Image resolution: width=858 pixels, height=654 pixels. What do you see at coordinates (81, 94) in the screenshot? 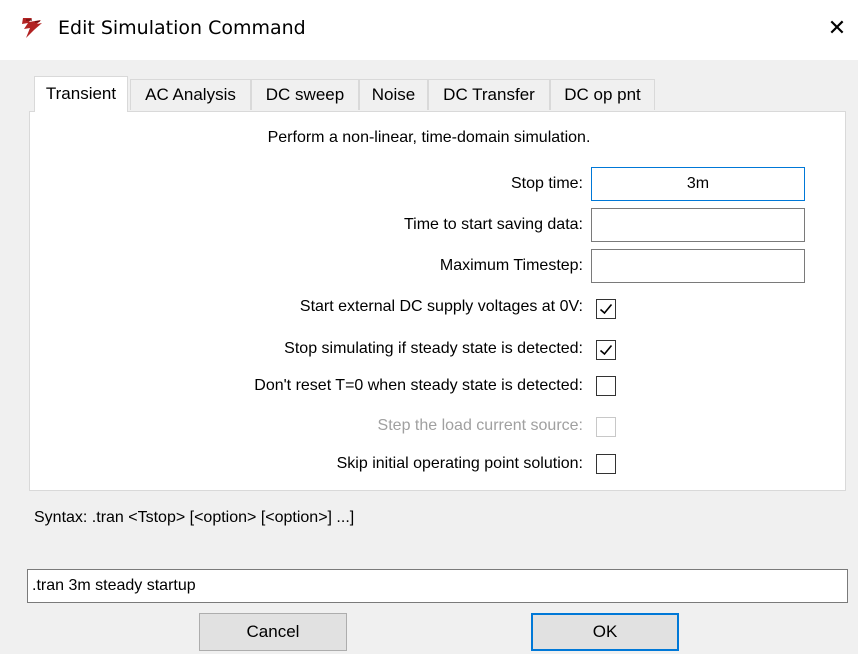
I see `tab-transient: Transient` at bounding box center [81, 94].